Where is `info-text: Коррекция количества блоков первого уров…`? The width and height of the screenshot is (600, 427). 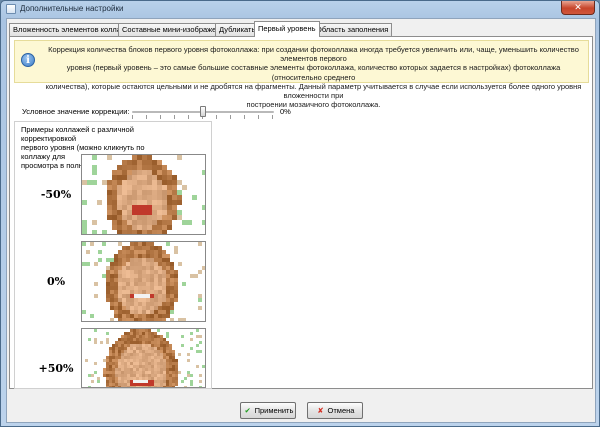
info-text: Коррекция количества блоков первого уров… is located at coordinates (313, 77).